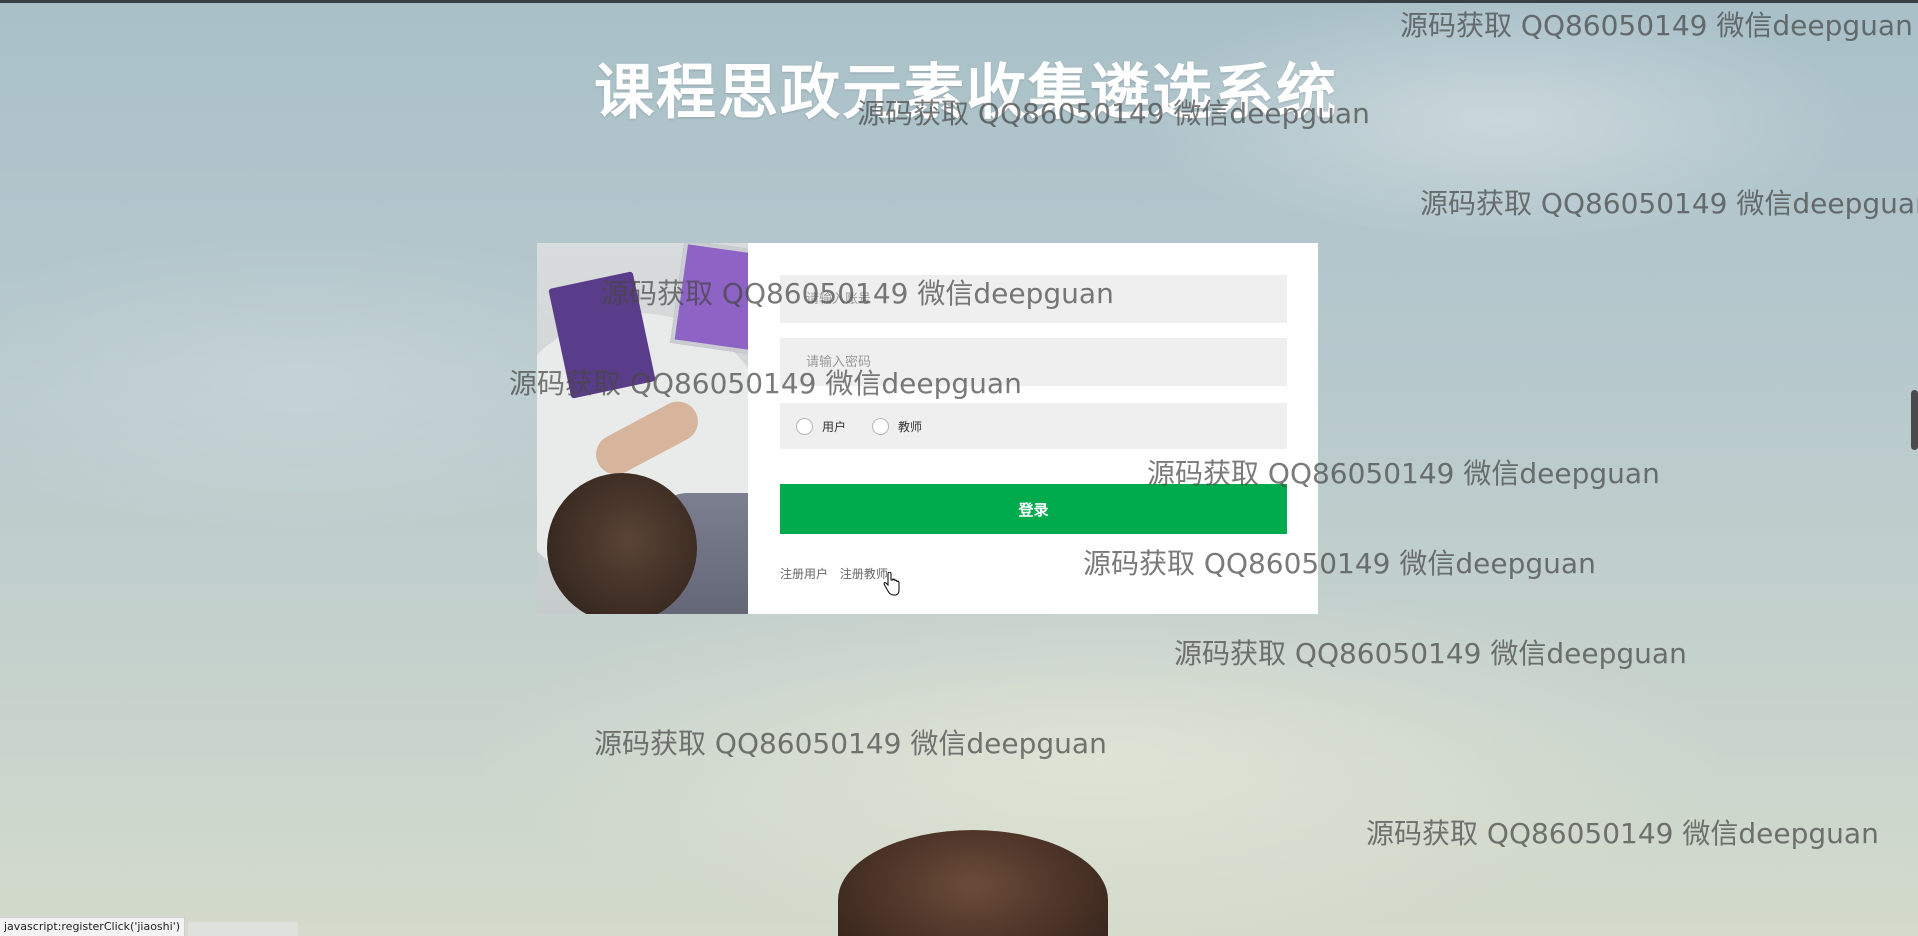 This screenshot has height=936, width=1918. What do you see at coordinates (1033, 299) in the screenshot?
I see `account-input` at bounding box center [1033, 299].